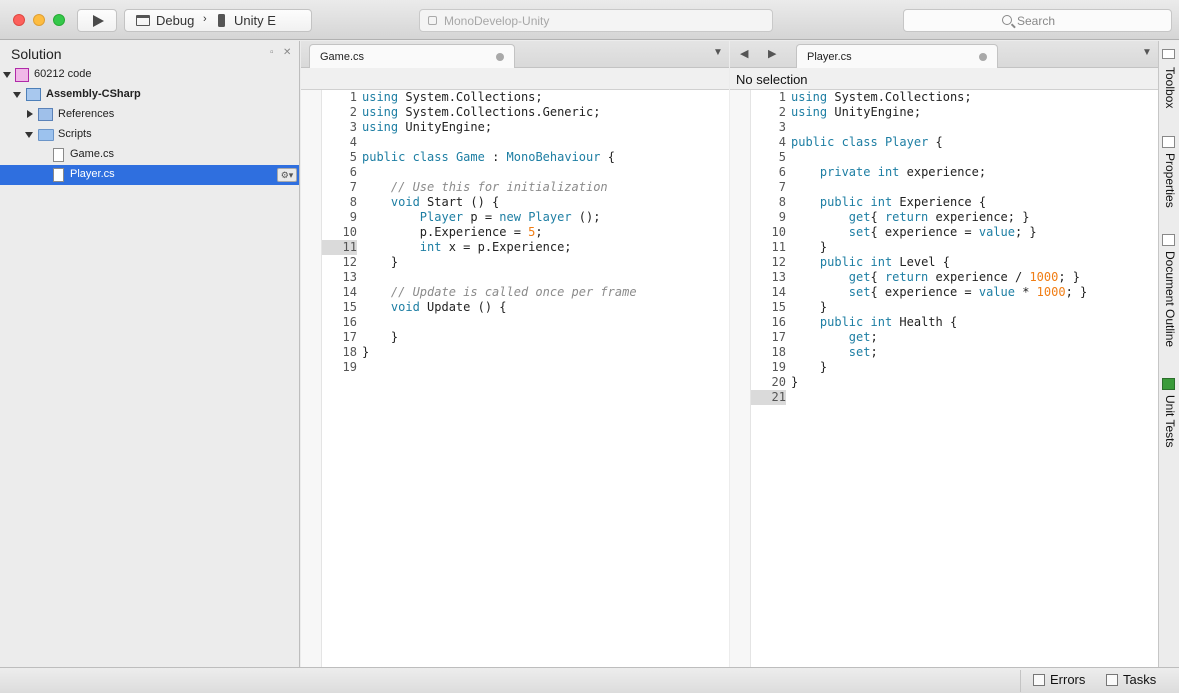  What do you see at coordinates (939, 217) in the screenshot?
I see `code-line: get{ return experience; }` at bounding box center [939, 217].